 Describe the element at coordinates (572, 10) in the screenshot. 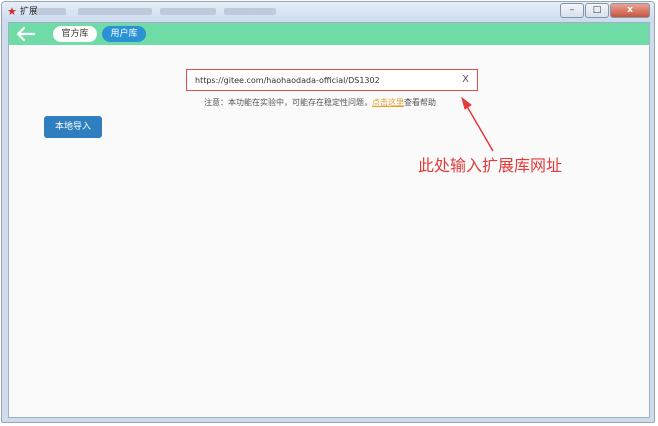

I see `minimize-button: –` at that location.